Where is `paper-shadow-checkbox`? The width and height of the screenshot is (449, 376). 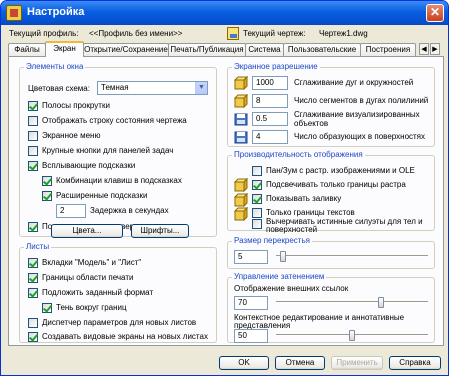
paper-shadow-checkbox is located at coordinates (47, 308).